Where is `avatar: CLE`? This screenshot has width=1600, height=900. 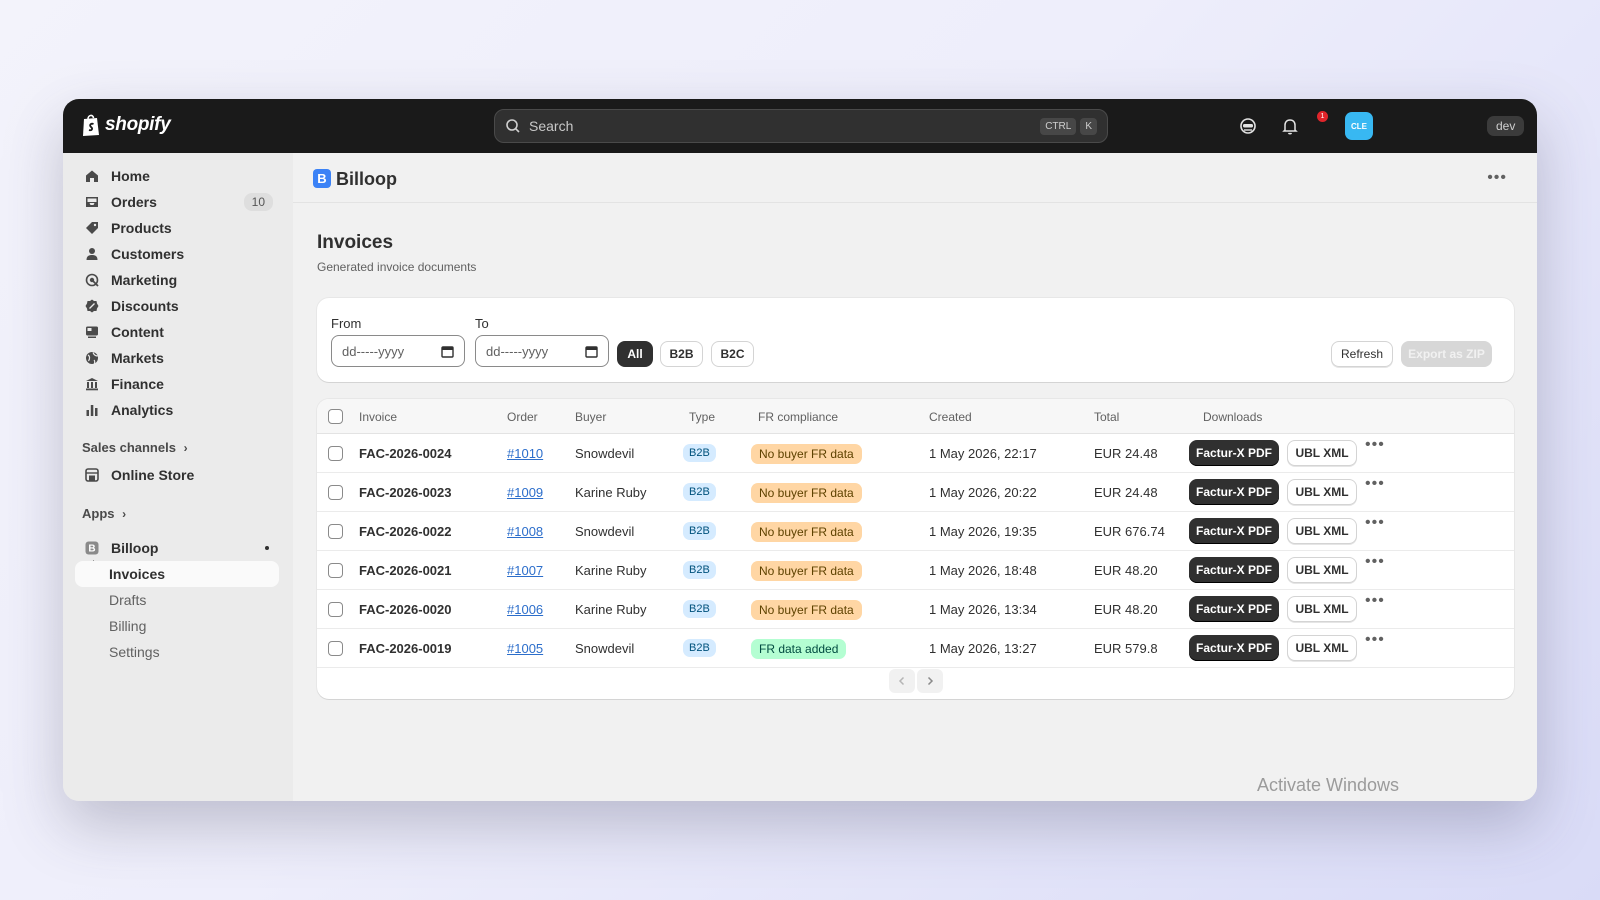 avatar: CLE is located at coordinates (1359, 126).